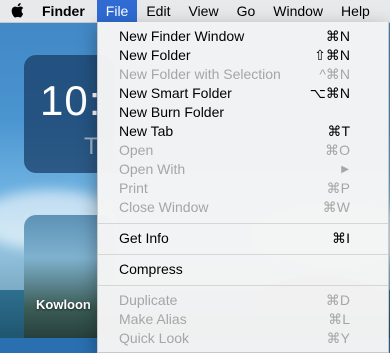 This screenshot has width=390, height=353. I want to click on menu-item-duplicate: Duplicate ⌘D, so click(243, 300).